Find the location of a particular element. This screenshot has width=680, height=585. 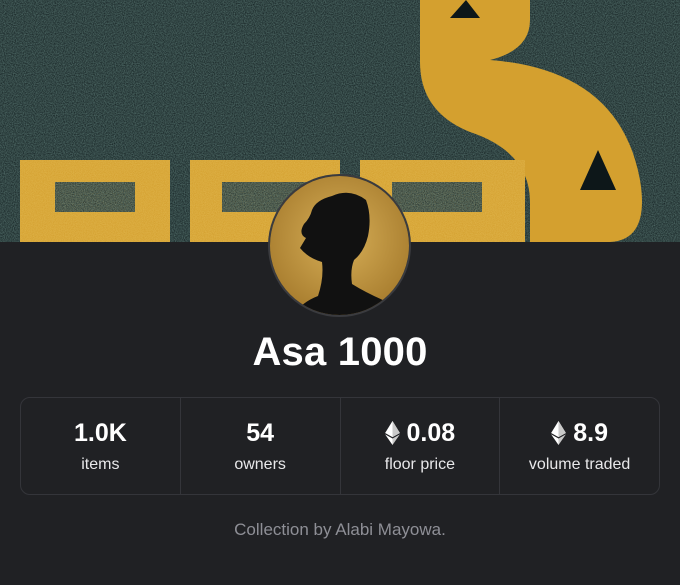

stat-volume-traded: 8.9 volume traded is located at coordinates (579, 446).